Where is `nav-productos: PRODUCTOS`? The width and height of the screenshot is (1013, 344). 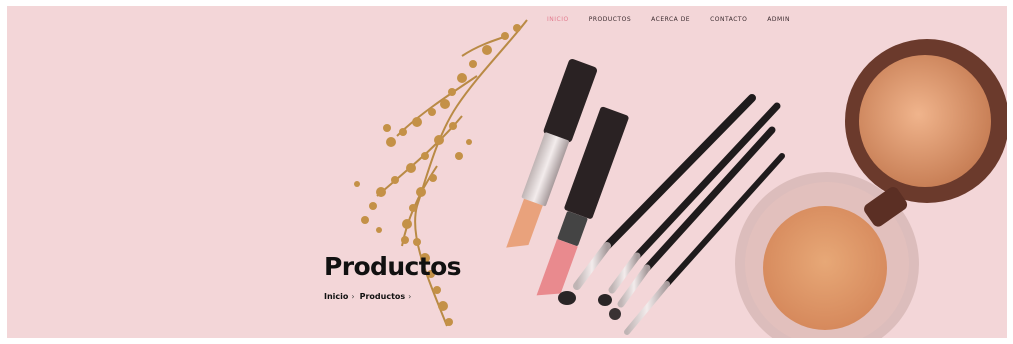
nav-productos: PRODUCTOS is located at coordinates (610, 20).